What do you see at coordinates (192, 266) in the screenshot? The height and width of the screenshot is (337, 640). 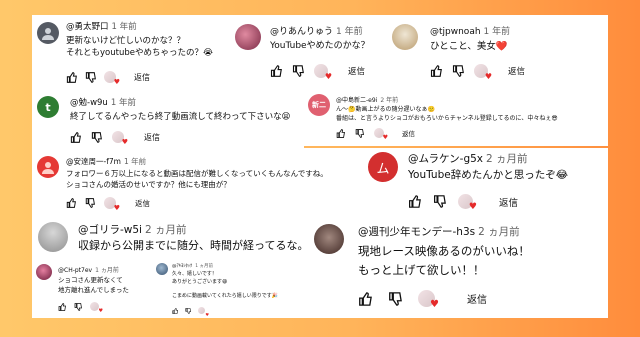 I see `comment-author: @ｱｷﾖｼﾀｯｸ 1 ヵ月前` at bounding box center [192, 266].